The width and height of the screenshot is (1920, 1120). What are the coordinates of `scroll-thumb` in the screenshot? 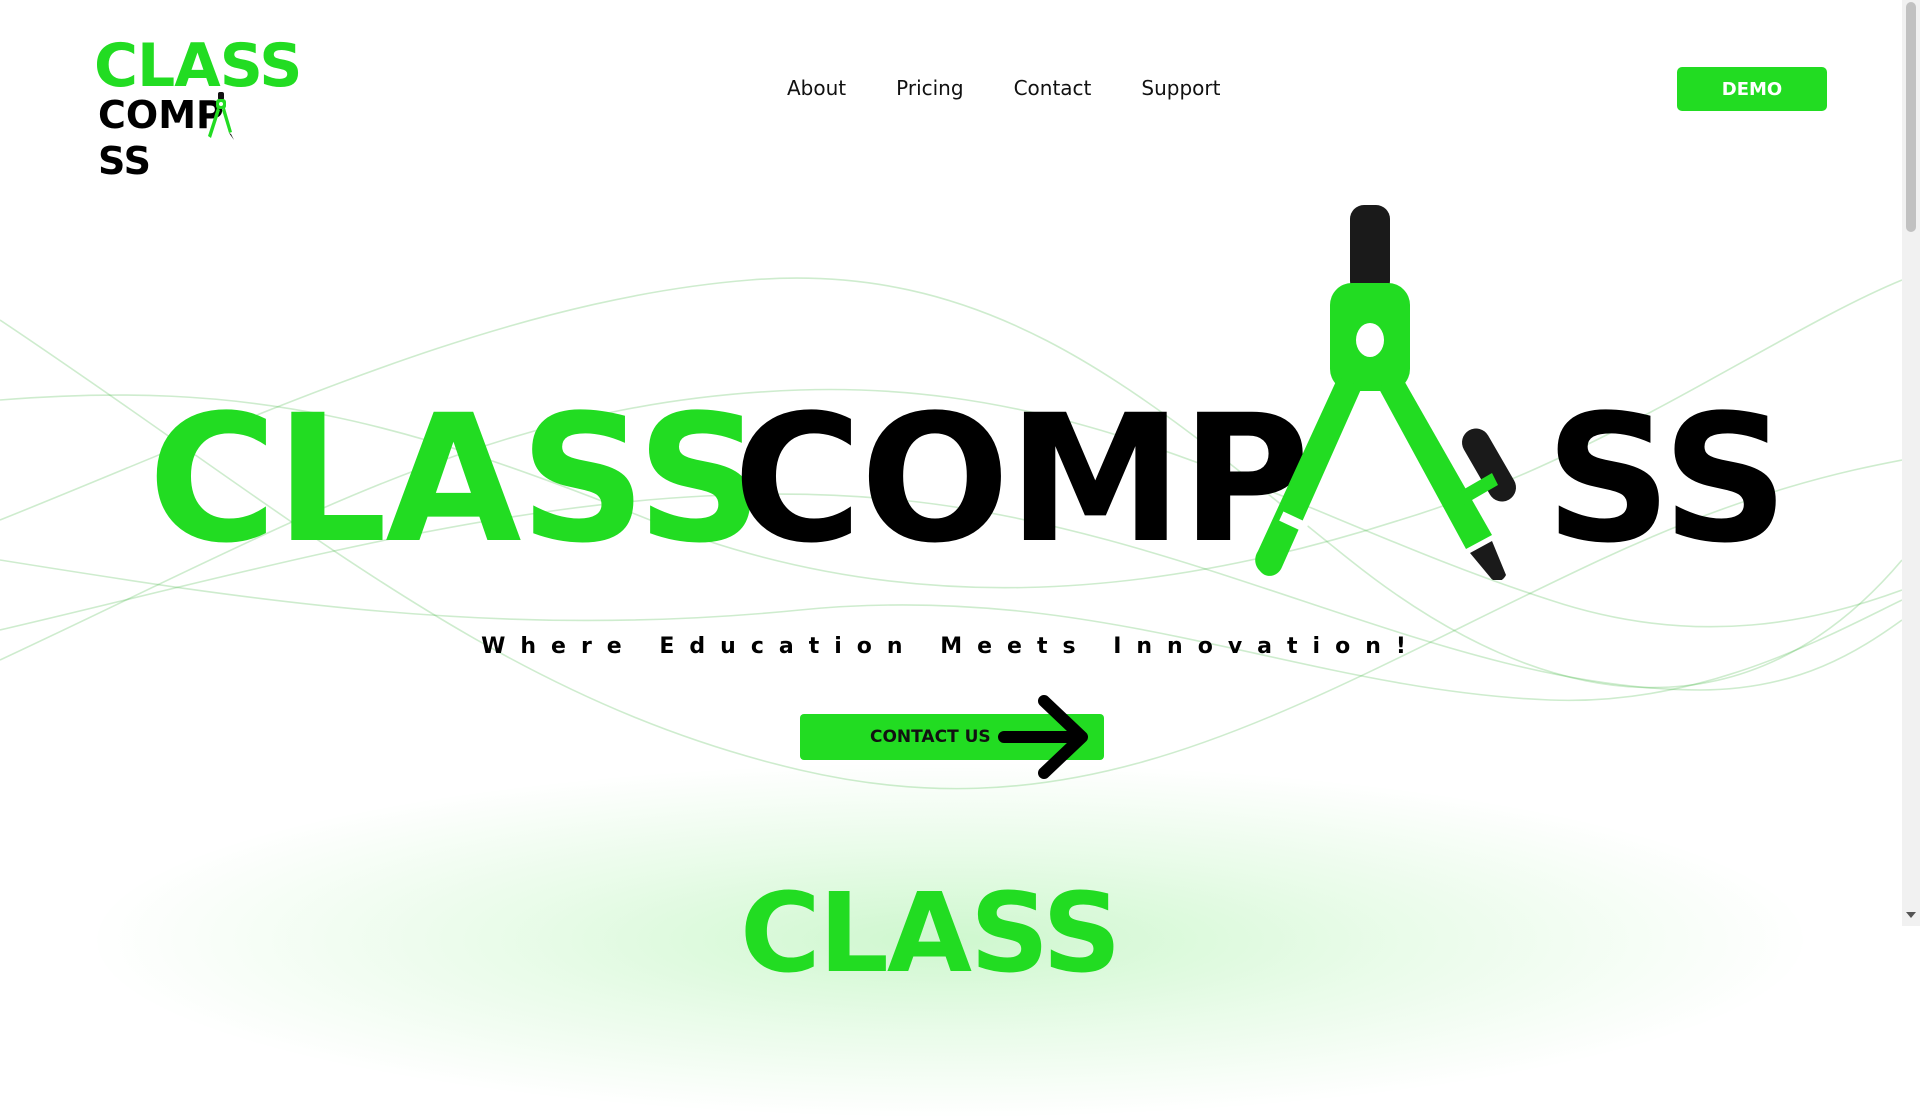 It's located at (1911, 117).